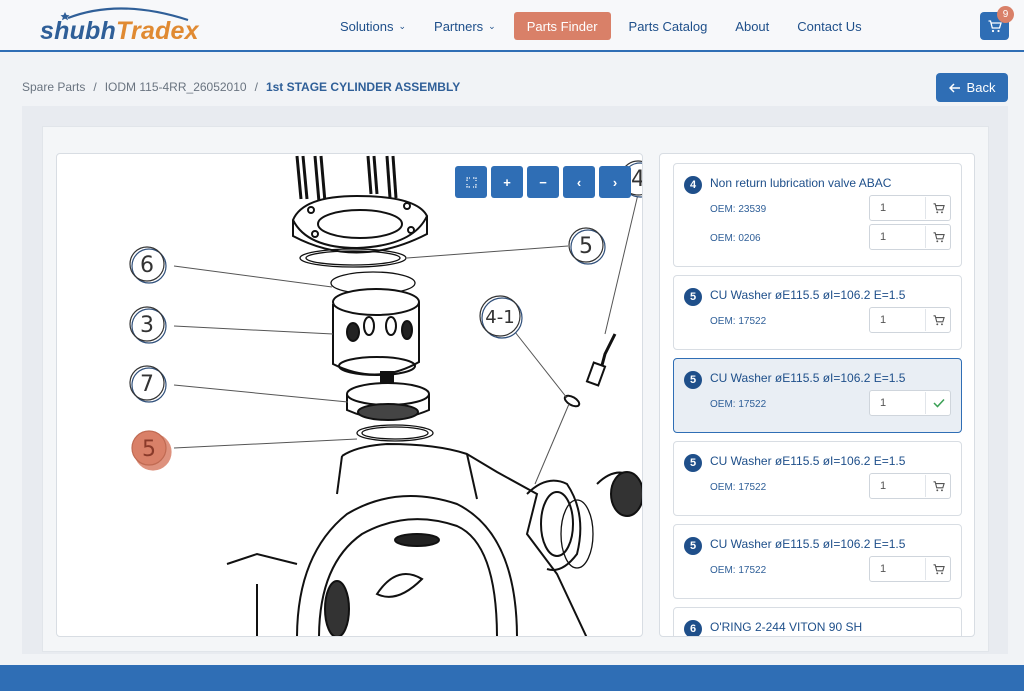 The image size is (1024, 691). I want to click on svg-text: 4-1, so click(499, 317).